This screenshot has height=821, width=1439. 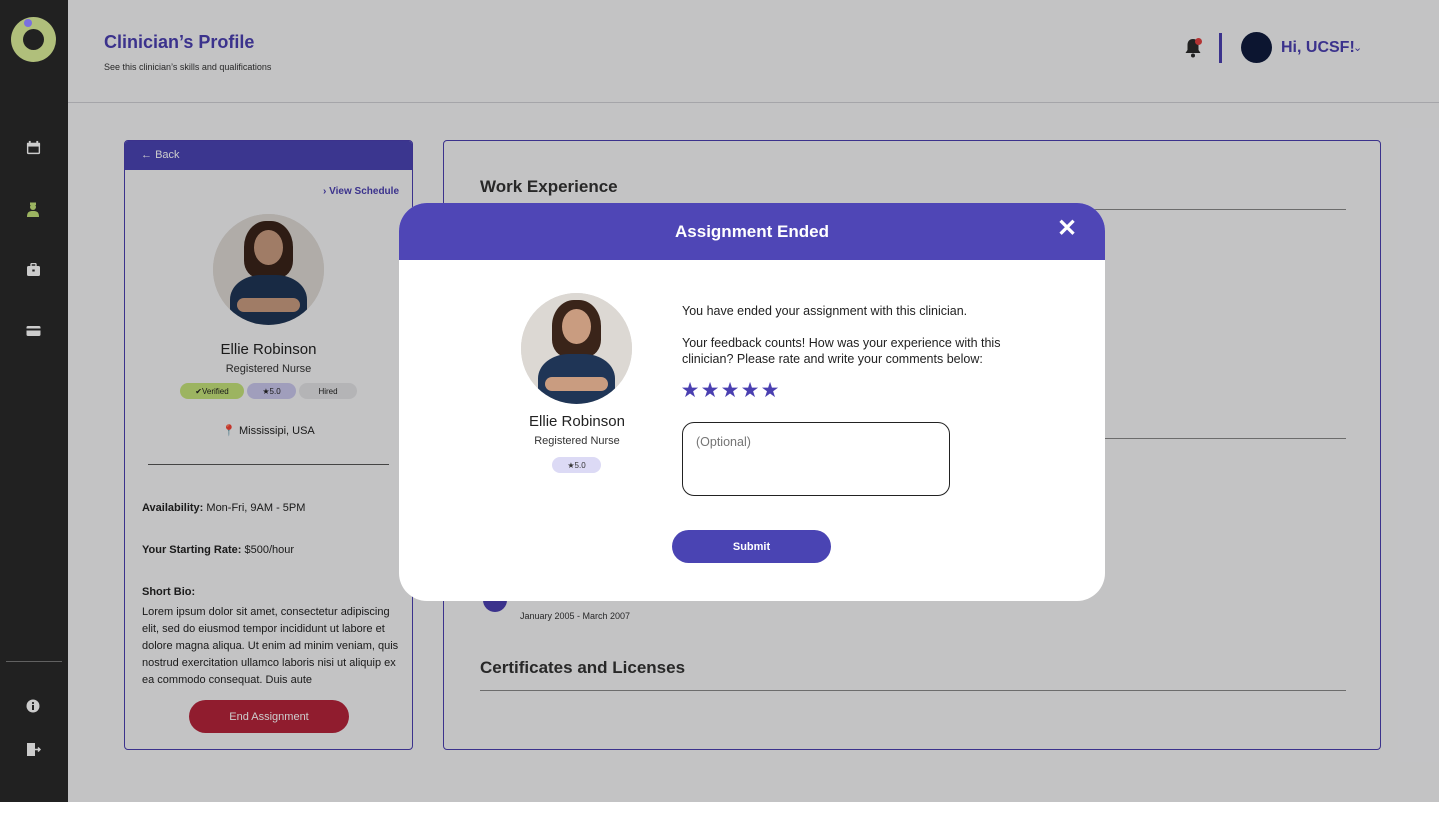 I want to click on close-icon: ✕, so click(x=1067, y=229).